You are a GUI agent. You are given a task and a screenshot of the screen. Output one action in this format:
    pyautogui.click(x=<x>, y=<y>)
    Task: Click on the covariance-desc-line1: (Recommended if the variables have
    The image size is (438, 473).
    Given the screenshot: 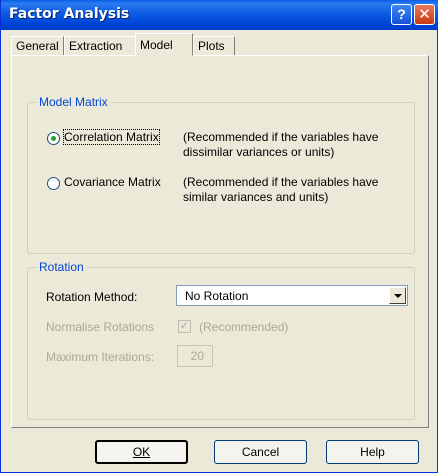 What is the action you would take?
    pyautogui.click(x=281, y=182)
    